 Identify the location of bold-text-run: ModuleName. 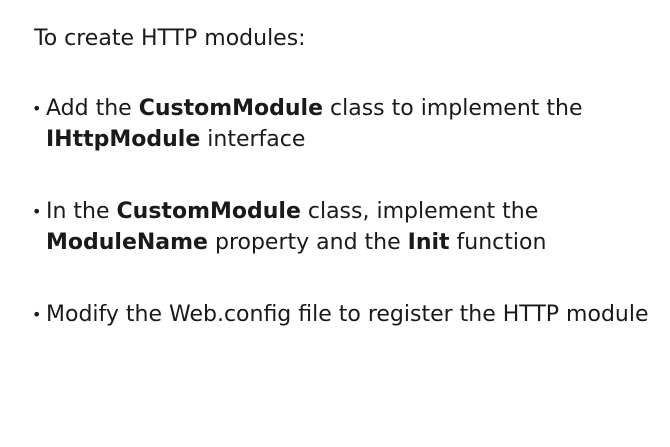
(127, 242).